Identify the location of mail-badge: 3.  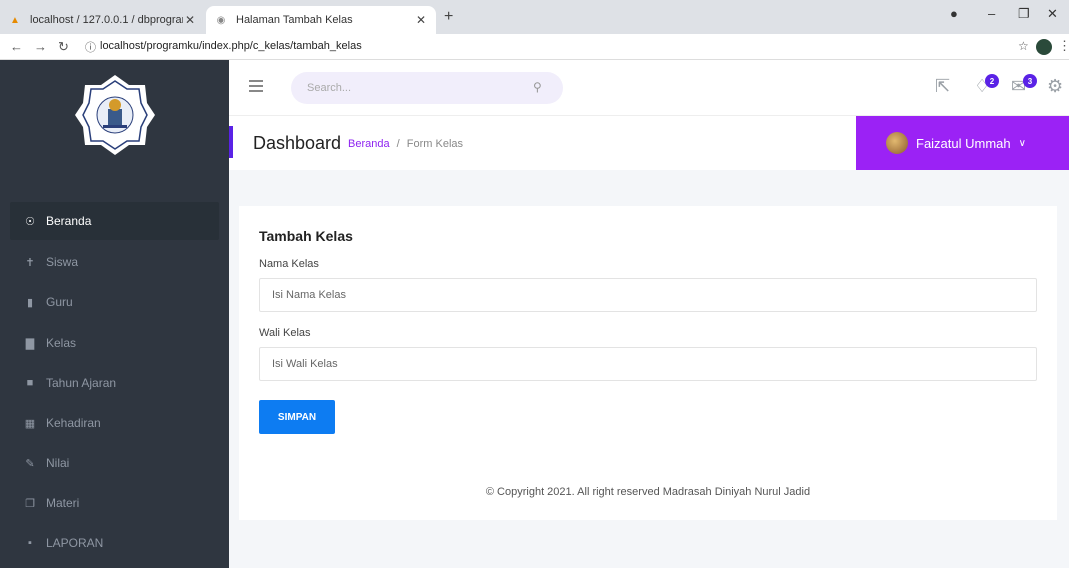
(1030, 81).